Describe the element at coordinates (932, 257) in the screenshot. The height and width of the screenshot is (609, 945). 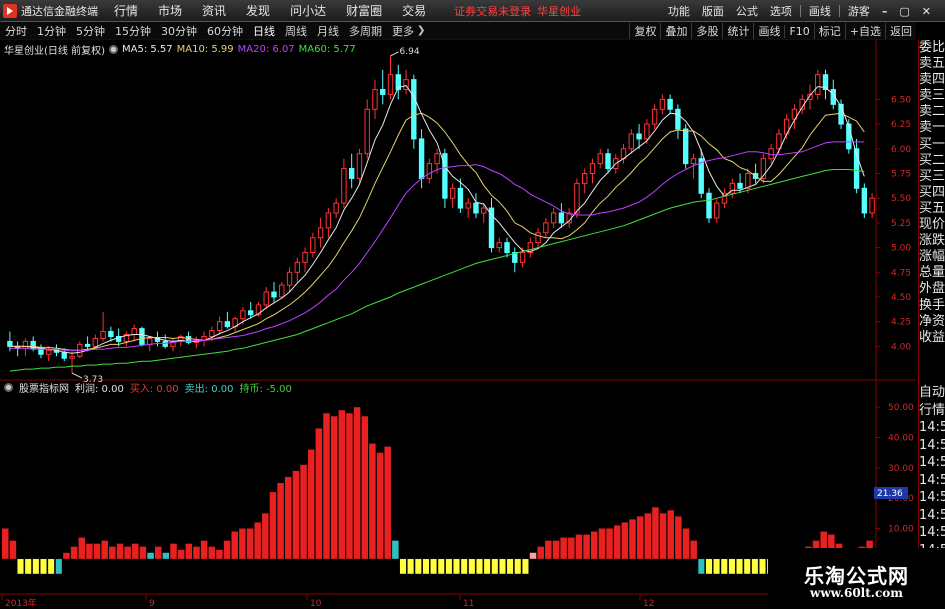
I see `quote-item-13: 涨幅` at that location.